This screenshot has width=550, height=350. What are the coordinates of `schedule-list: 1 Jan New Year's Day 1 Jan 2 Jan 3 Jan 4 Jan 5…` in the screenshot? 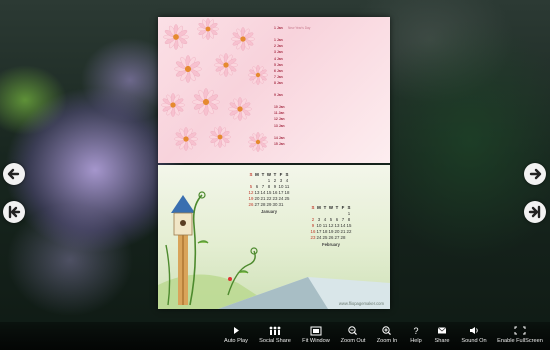 It's located at (329, 86).